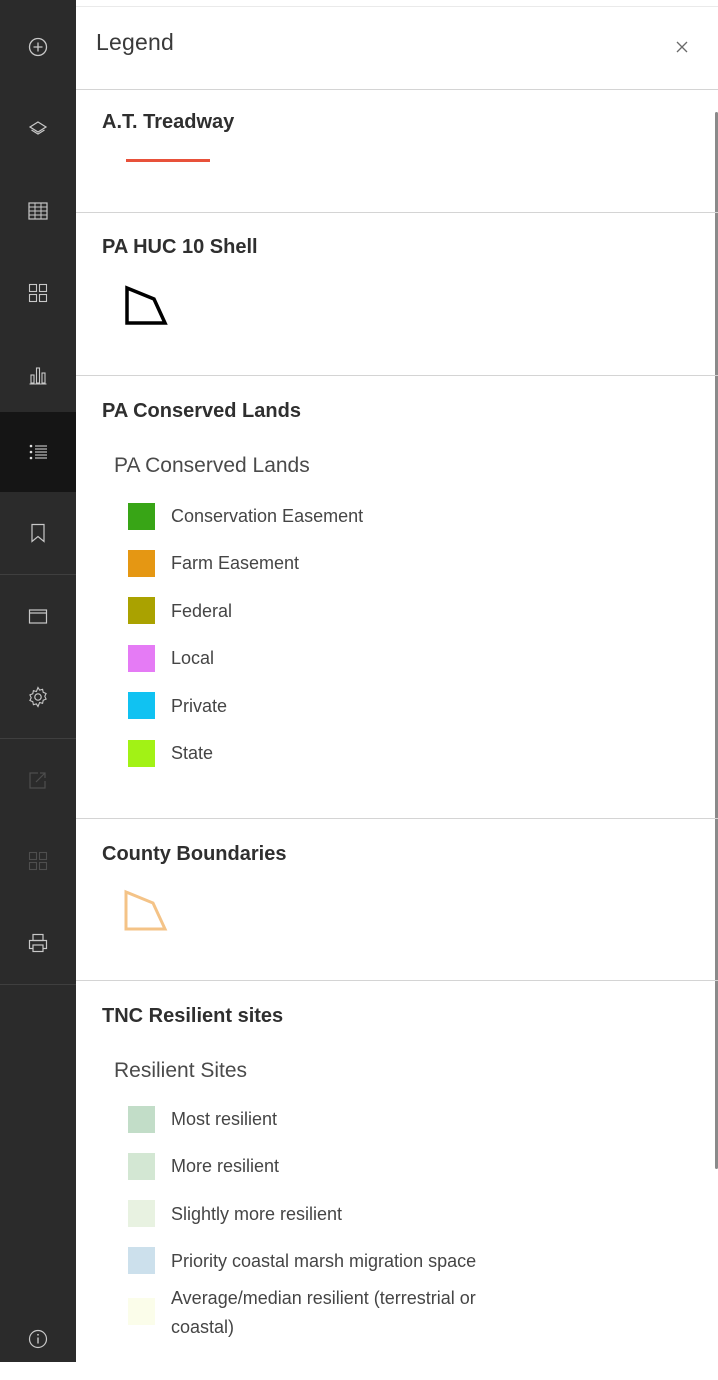  I want to click on layer-title: A.T. Treadway, so click(168, 122).